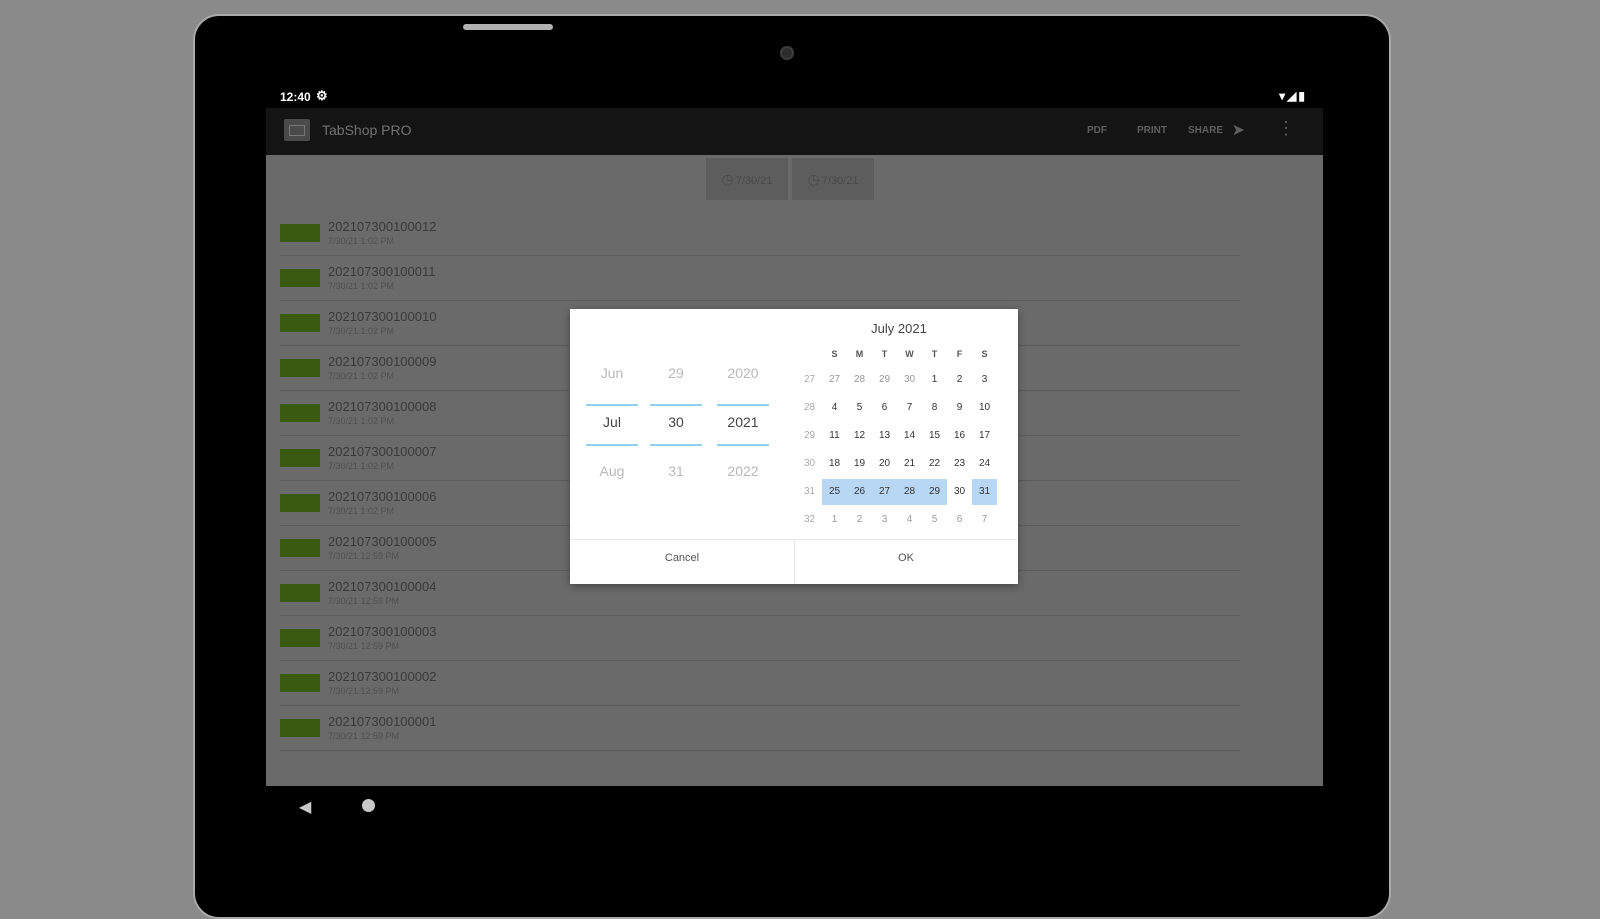 This screenshot has width=1600, height=919. Describe the element at coordinates (809, 519) in the screenshot. I see `week-number: 32` at that location.